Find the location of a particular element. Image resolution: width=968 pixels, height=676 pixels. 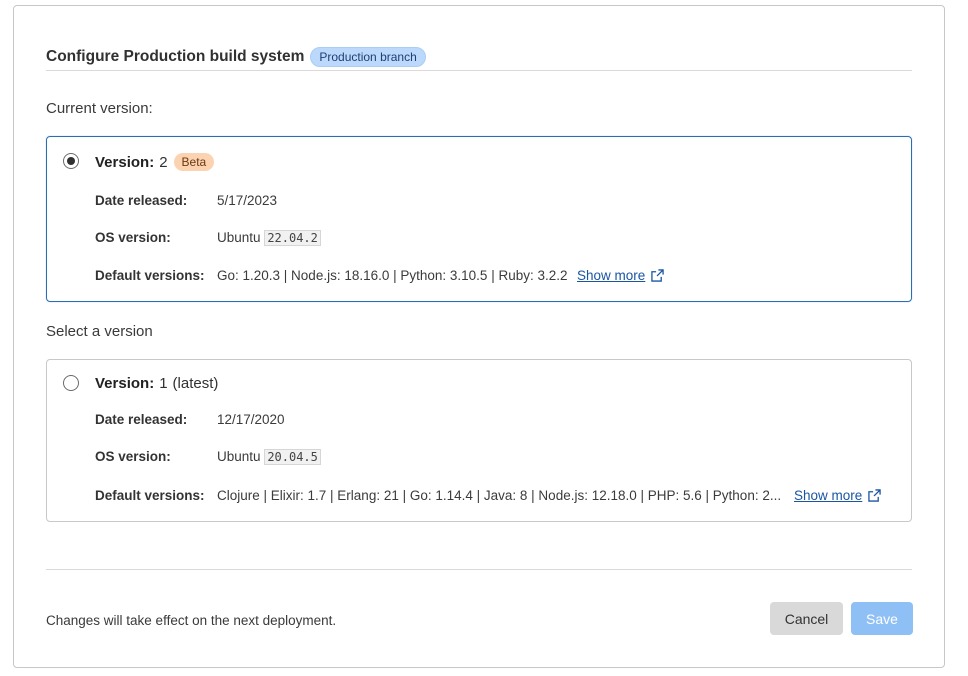

header-divider is located at coordinates (479, 70).